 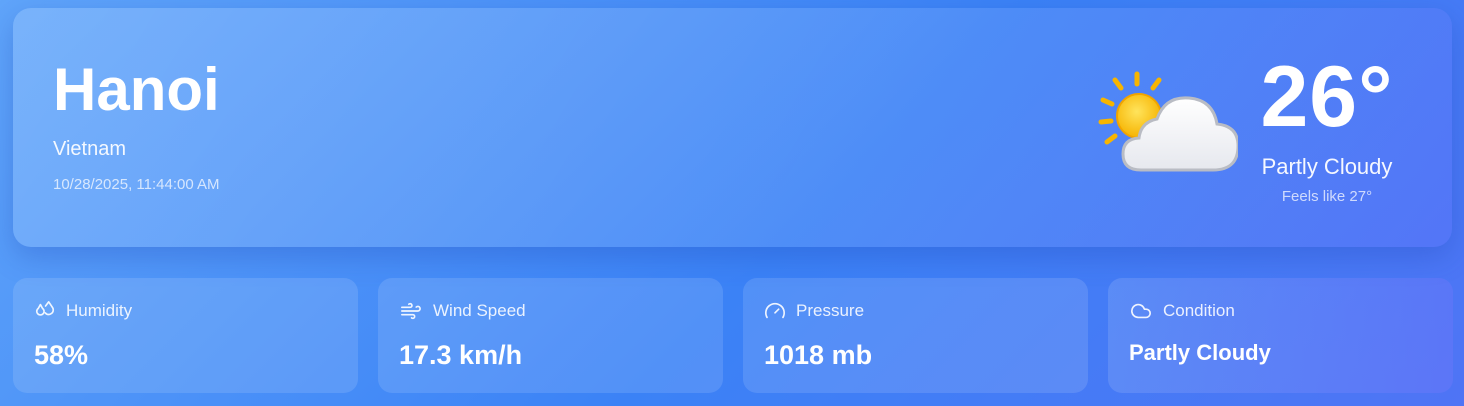 What do you see at coordinates (915, 335) in the screenshot?
I see `pressure-card: Pressure 1018 mb` at bounding box center [915, 335].